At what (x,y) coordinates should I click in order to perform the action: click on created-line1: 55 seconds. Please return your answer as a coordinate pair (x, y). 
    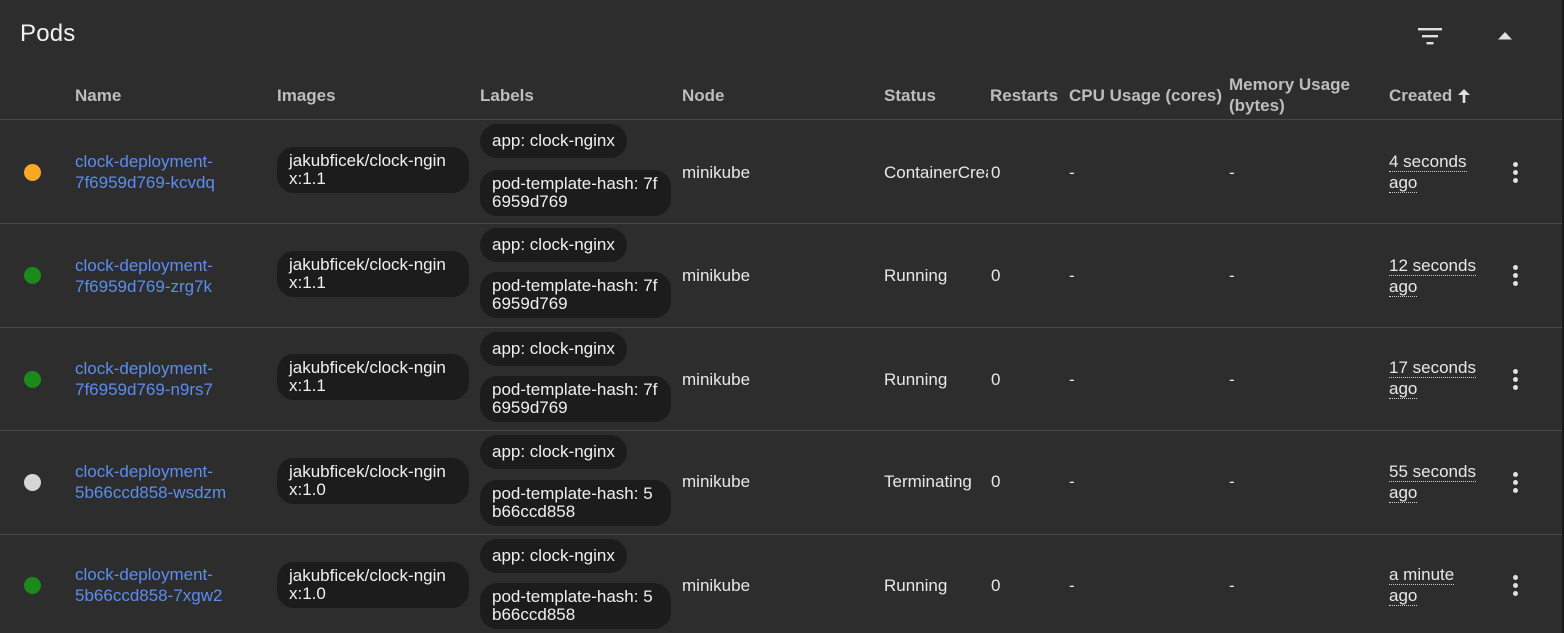
    Looking at the image, I should click on (1432, 472).